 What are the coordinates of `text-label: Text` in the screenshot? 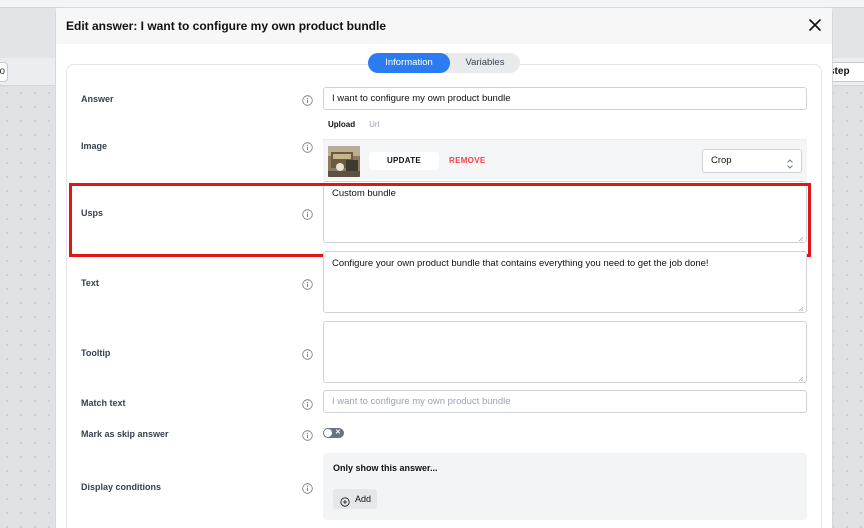 It's located at (90, 283).